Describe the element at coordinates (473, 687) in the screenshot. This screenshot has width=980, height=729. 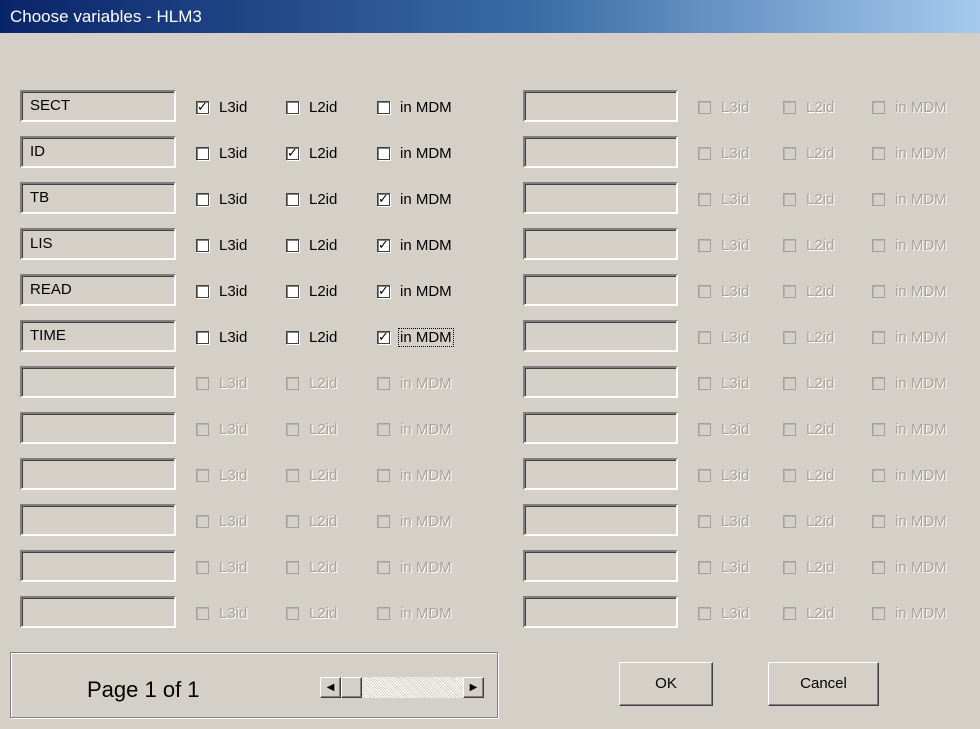
I see `scroll-right-button: ▶` at that location.